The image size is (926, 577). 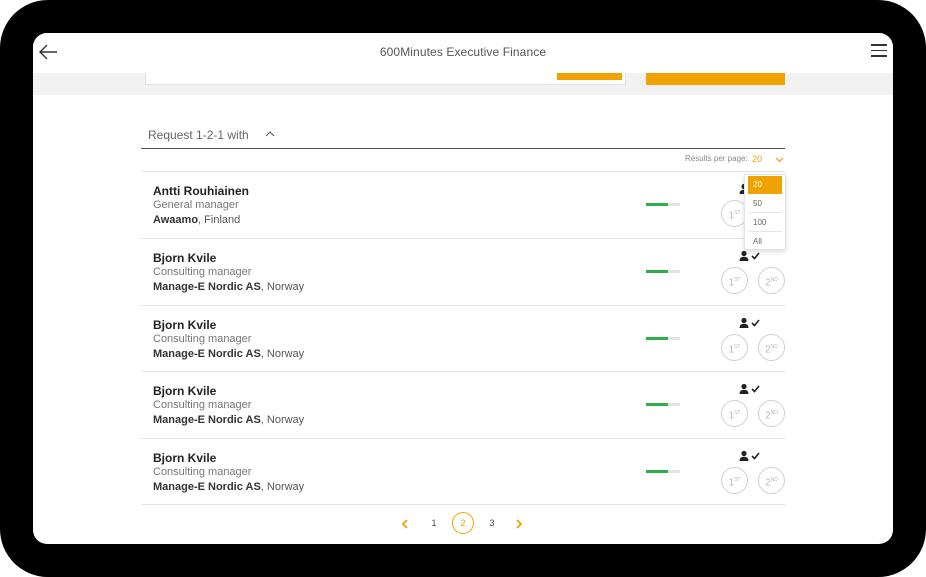 I want to click on contact-name: Antti Rouhiainen, so click(x=201, y=191).